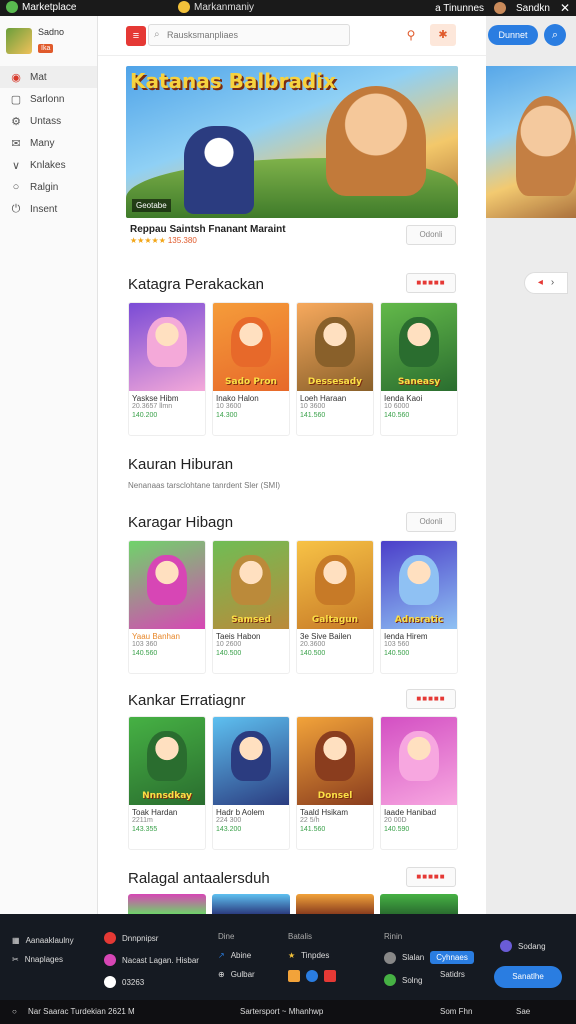 This screenshot has width=576, height=1024. I want to click on status-right-2: Sae, so click(523, 1011).